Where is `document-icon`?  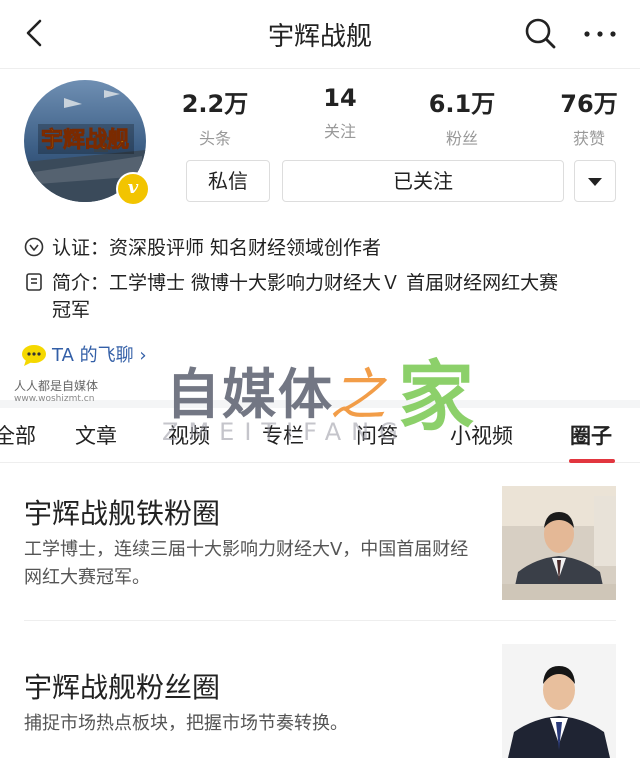
document-icon is located at coordinates (34, 282).